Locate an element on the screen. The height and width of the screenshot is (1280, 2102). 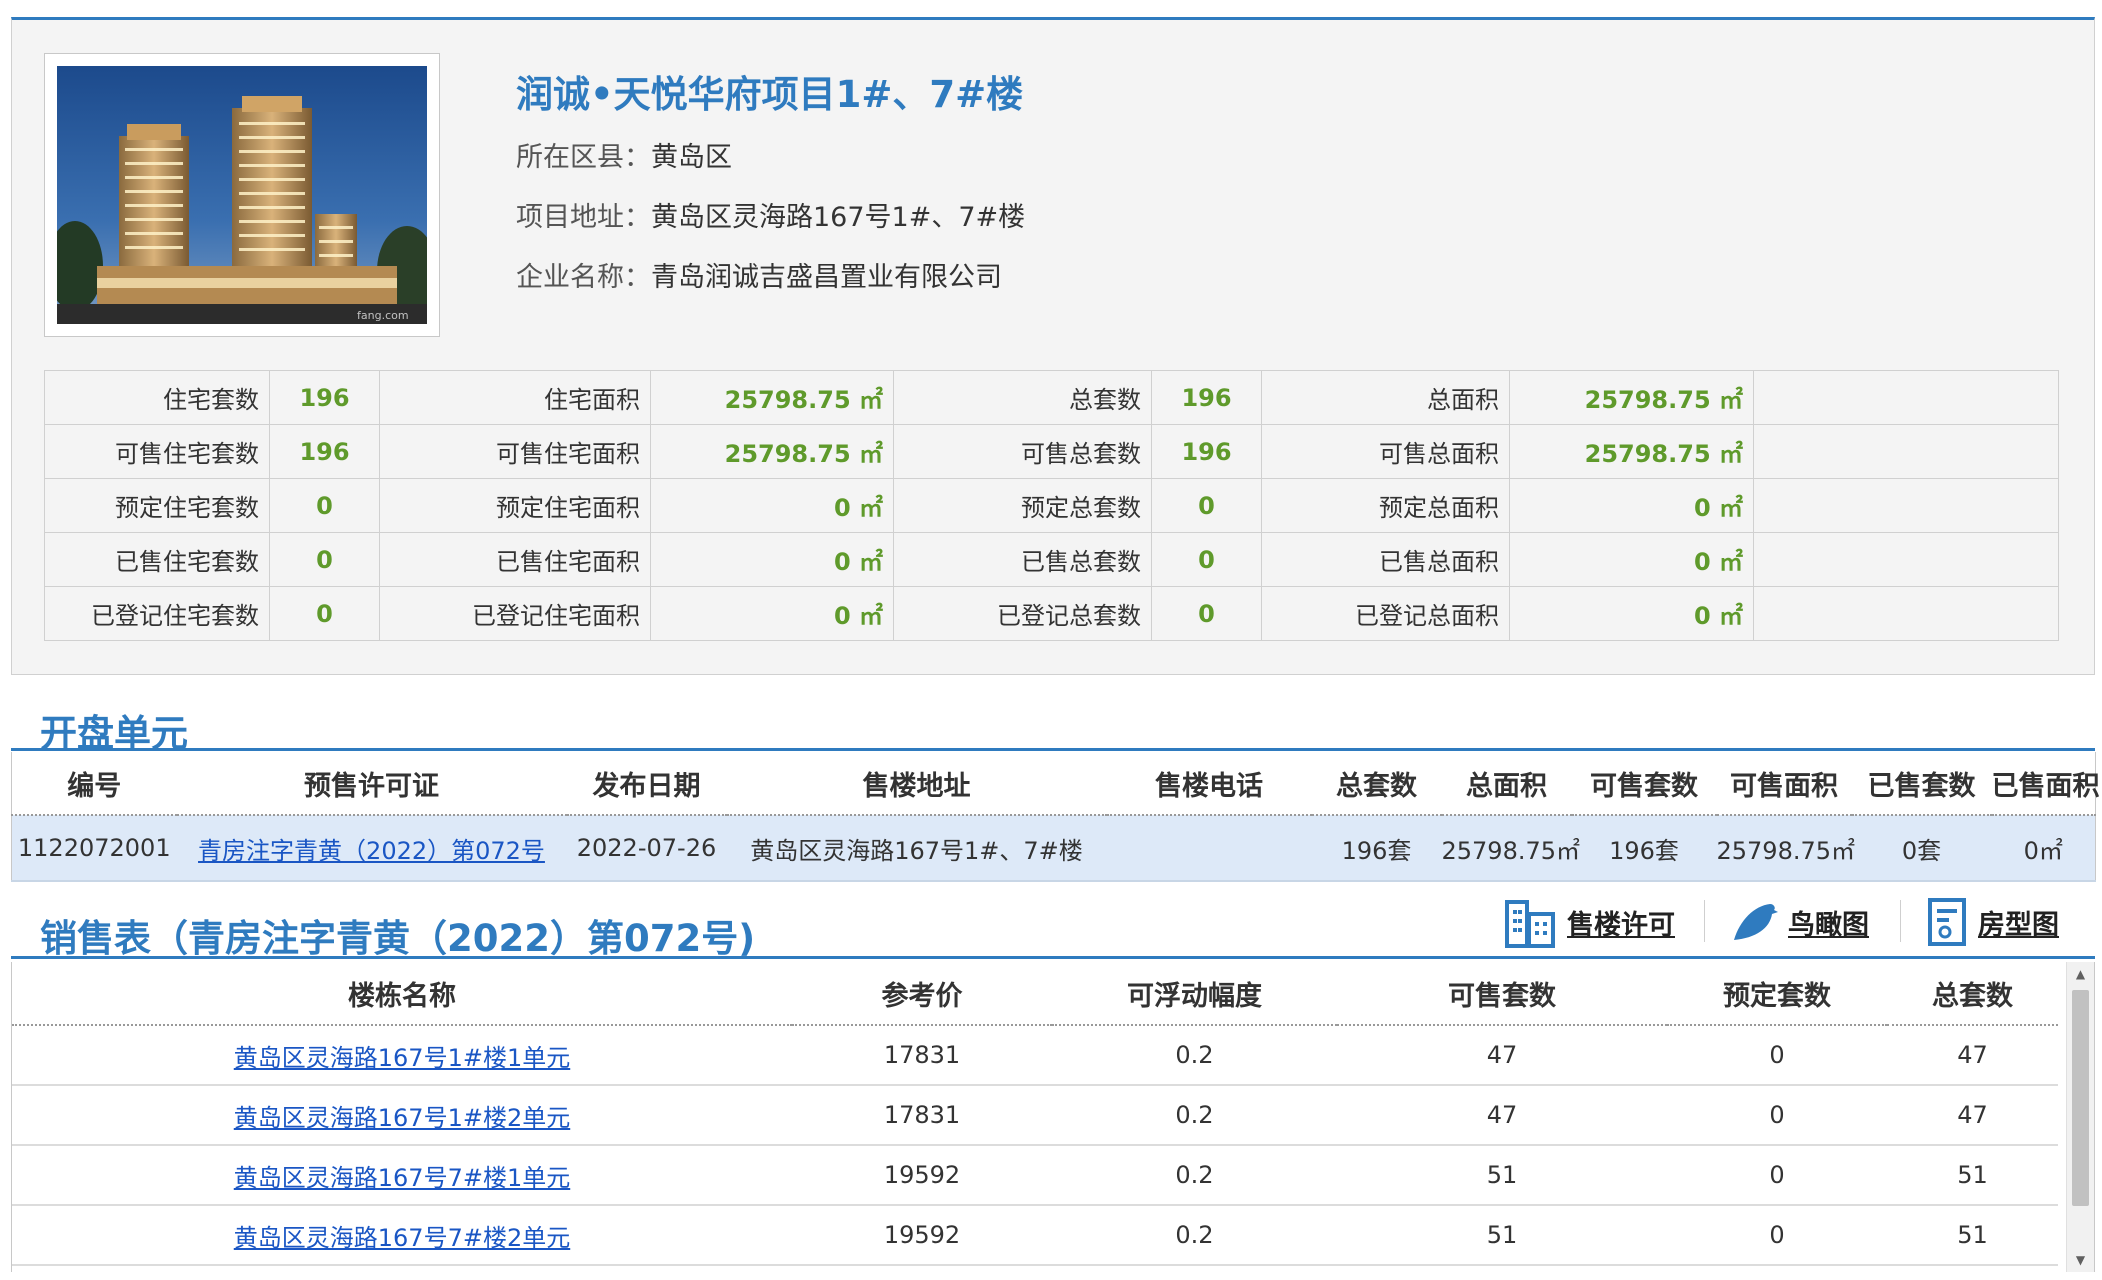
ref-price: 17831 is located at coordinates (922, 1055).